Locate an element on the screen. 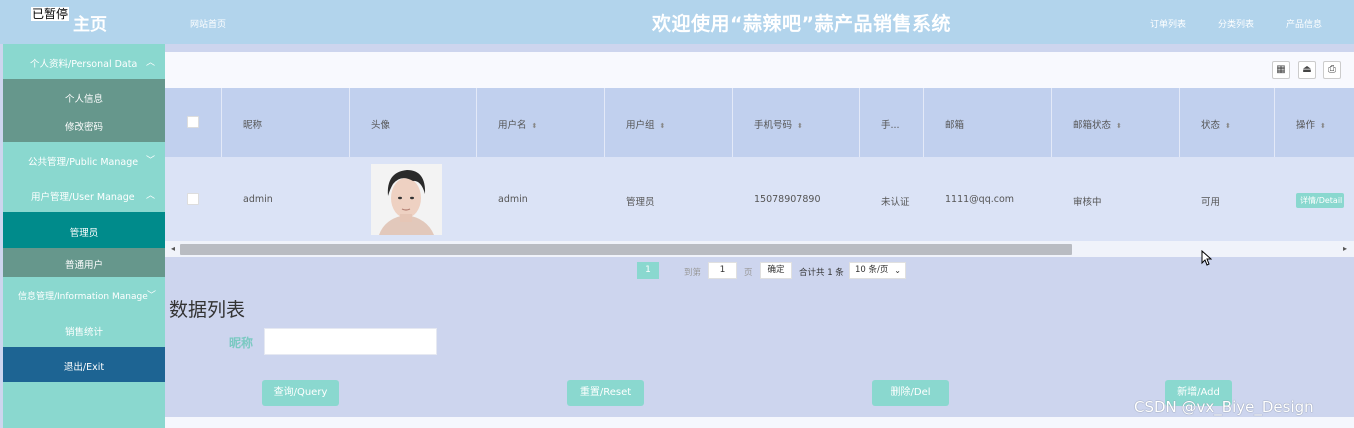 Image resolution: width=1354 pixels, height=428 pixels. site-home-link: 网站首页 is located at coordinates (208, 23).